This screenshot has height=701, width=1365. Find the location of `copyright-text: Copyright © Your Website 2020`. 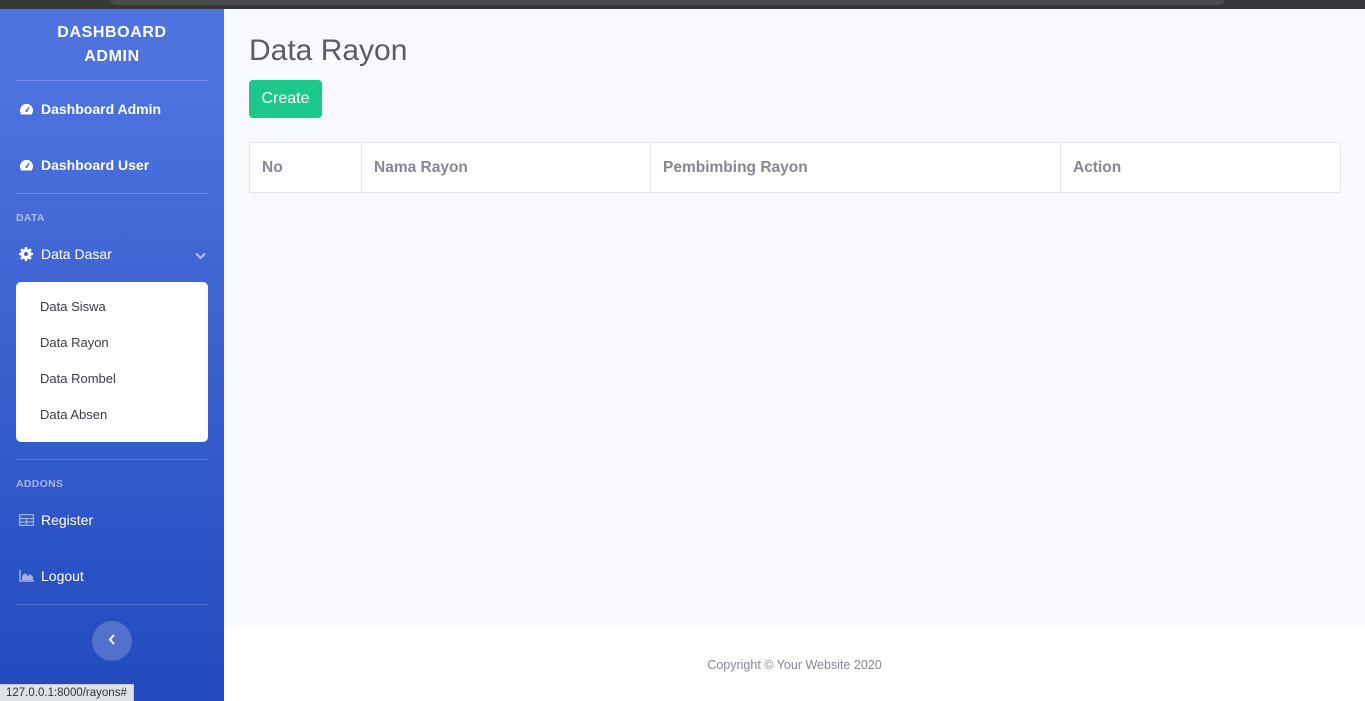

copyright-text: Copyright © Your Website 2020 is located at coordinates (794, 665).